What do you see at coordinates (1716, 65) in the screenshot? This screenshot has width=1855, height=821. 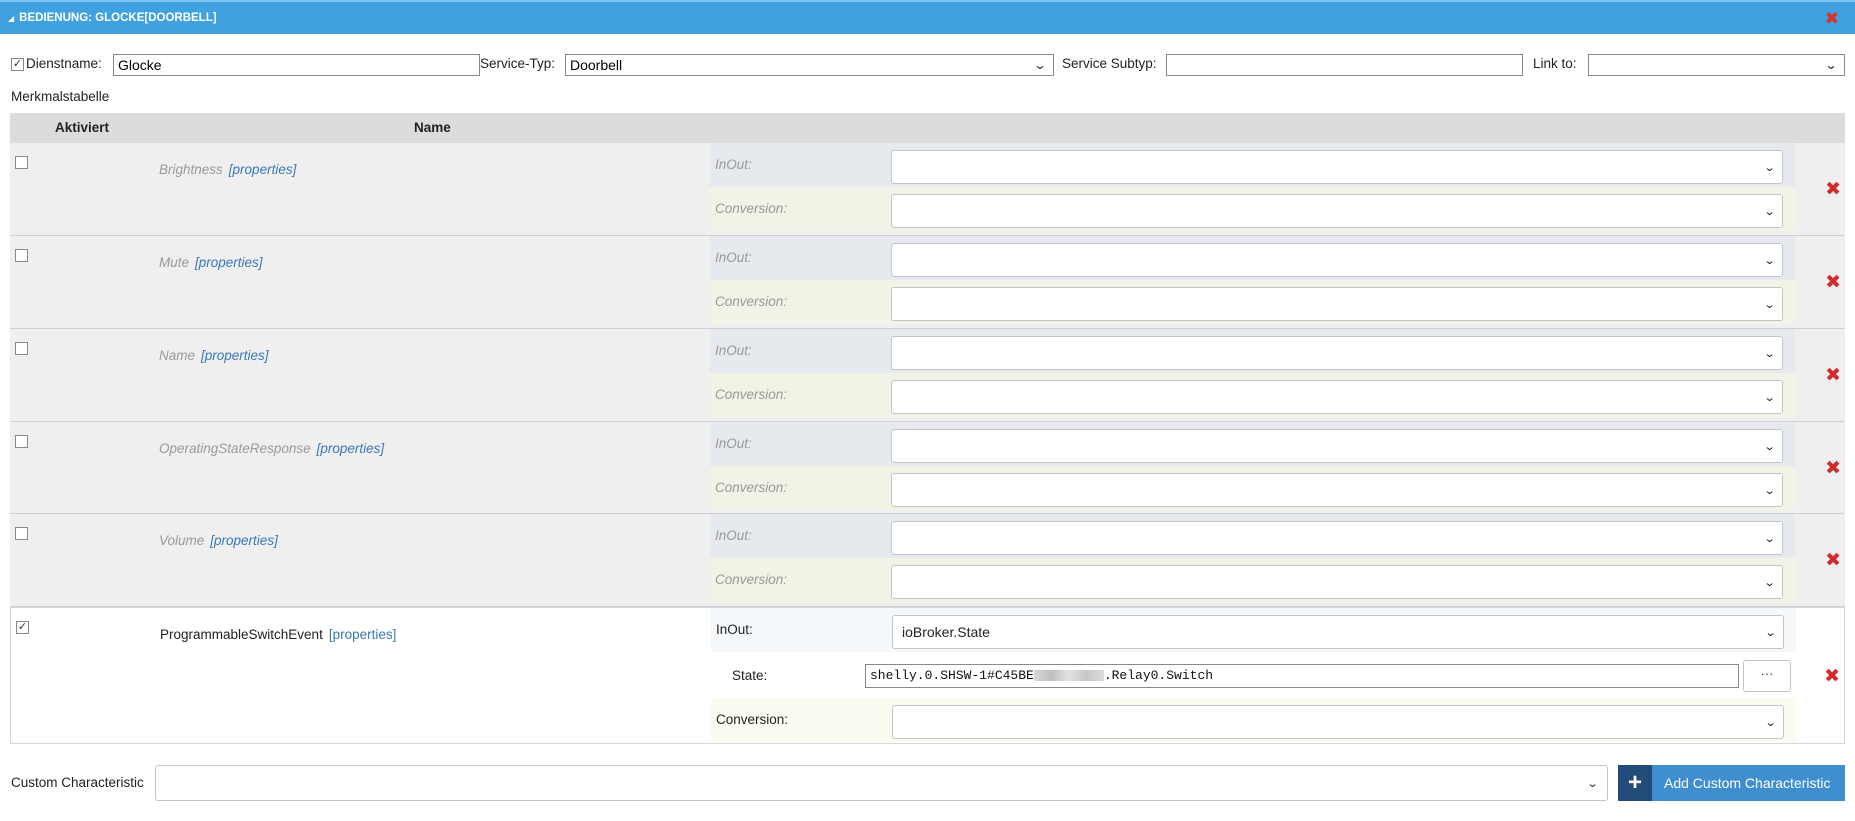 I see `link-to-select: ⌄` at bounding box center [1716, 65].